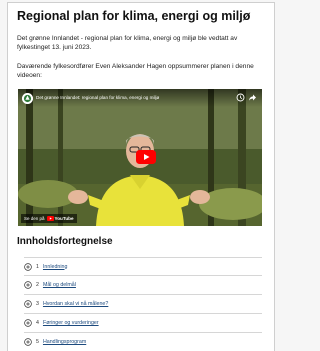  What do you see at coordinates (37, 342) in the screenshot?
I see `toc-item-number: 5` at bounding box center [37, 342].